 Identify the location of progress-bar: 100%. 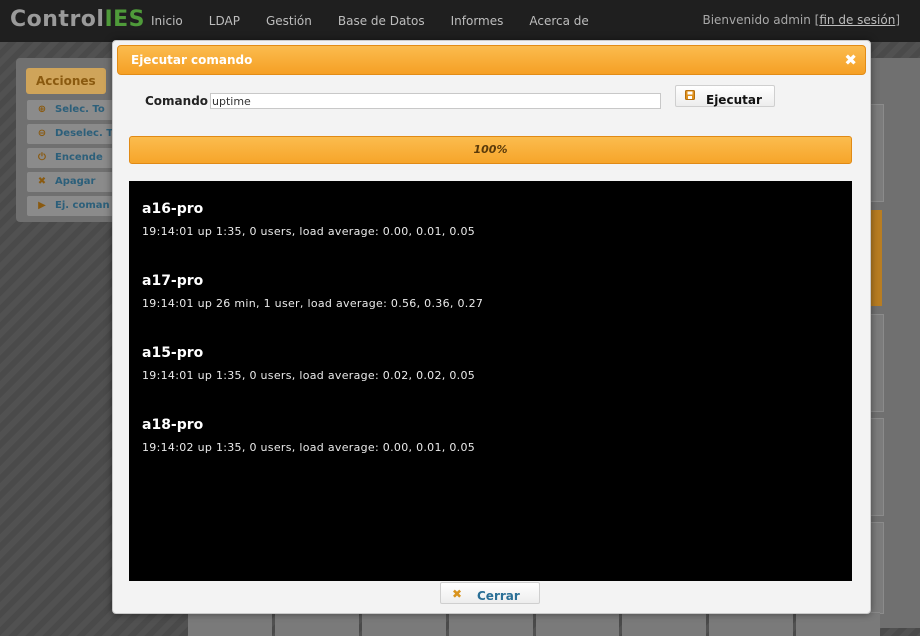
(490, 150).